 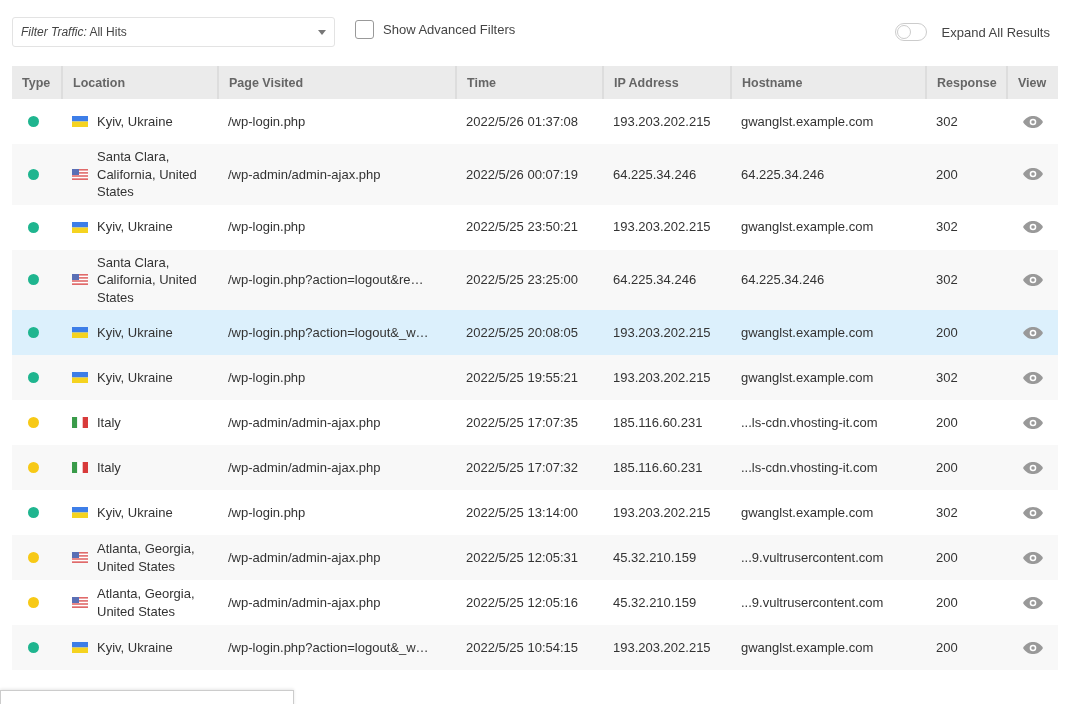 I want to click on column-header: Hostname, so click(x=828, y=82).